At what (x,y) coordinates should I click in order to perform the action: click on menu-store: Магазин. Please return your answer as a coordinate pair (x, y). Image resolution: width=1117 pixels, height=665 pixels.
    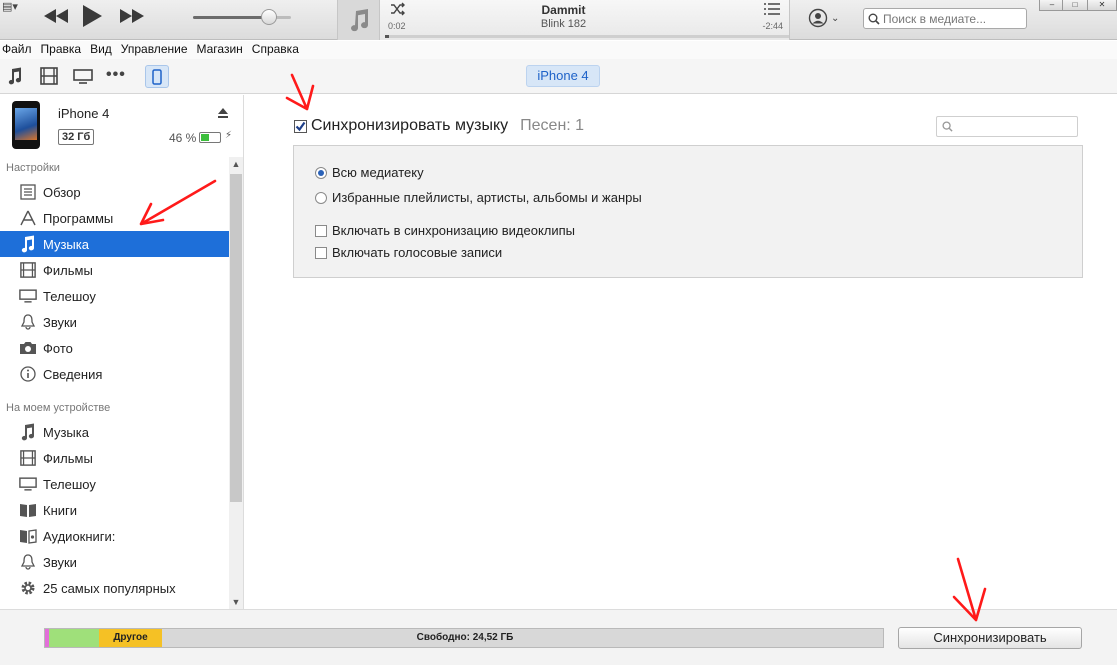
    Looking at the image, I should click on (222, 50).